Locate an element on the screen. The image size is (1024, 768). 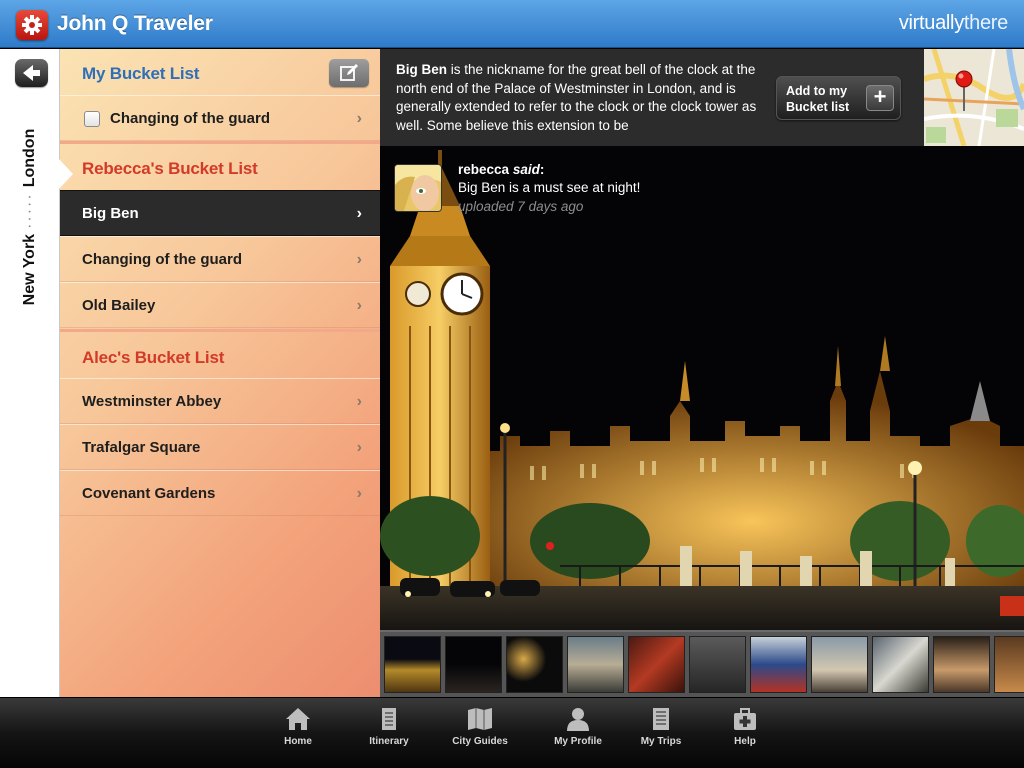
list-item-label: Big Ben is located at coordinates (110, 213).